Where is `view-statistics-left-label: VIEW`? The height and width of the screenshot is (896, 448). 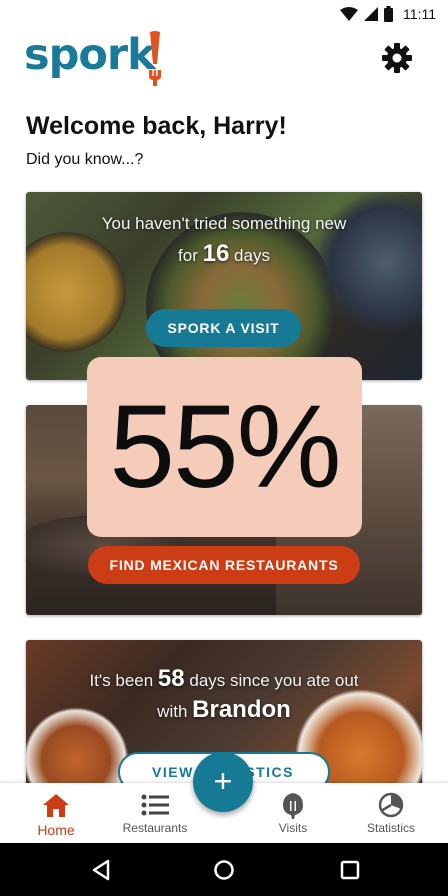 view-statistics-left-label: VIEW is located at coordinates (173, 772).